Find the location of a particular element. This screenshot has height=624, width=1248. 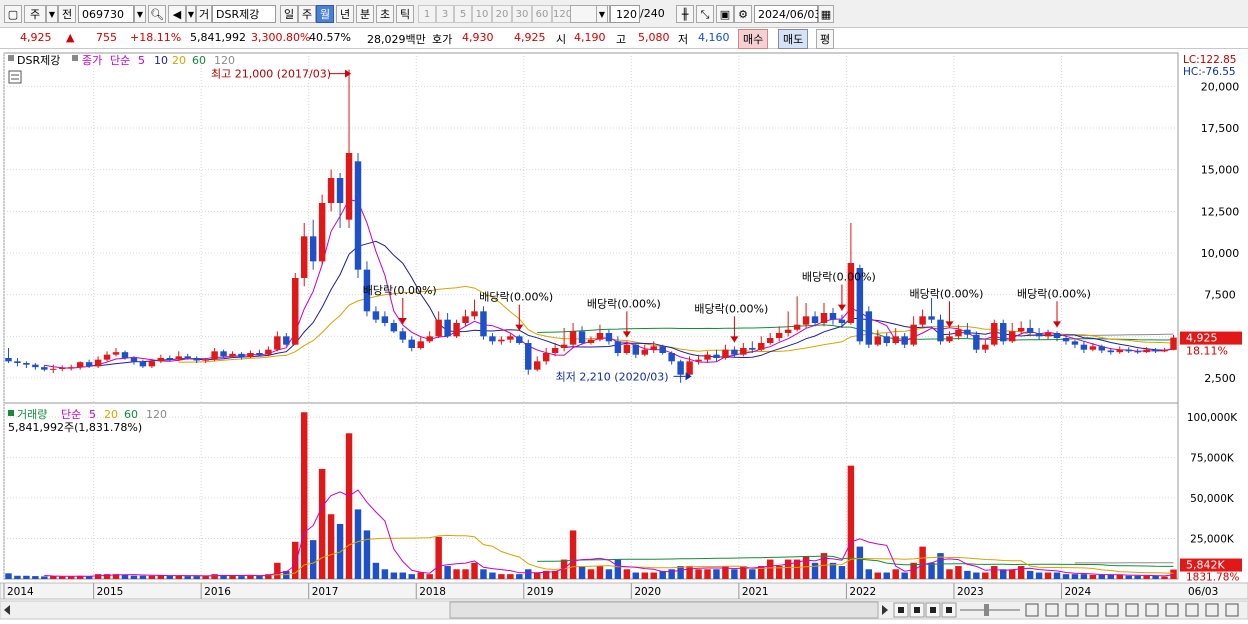

stock-name-field: DSR제강 is located at coordinates (244, 14).